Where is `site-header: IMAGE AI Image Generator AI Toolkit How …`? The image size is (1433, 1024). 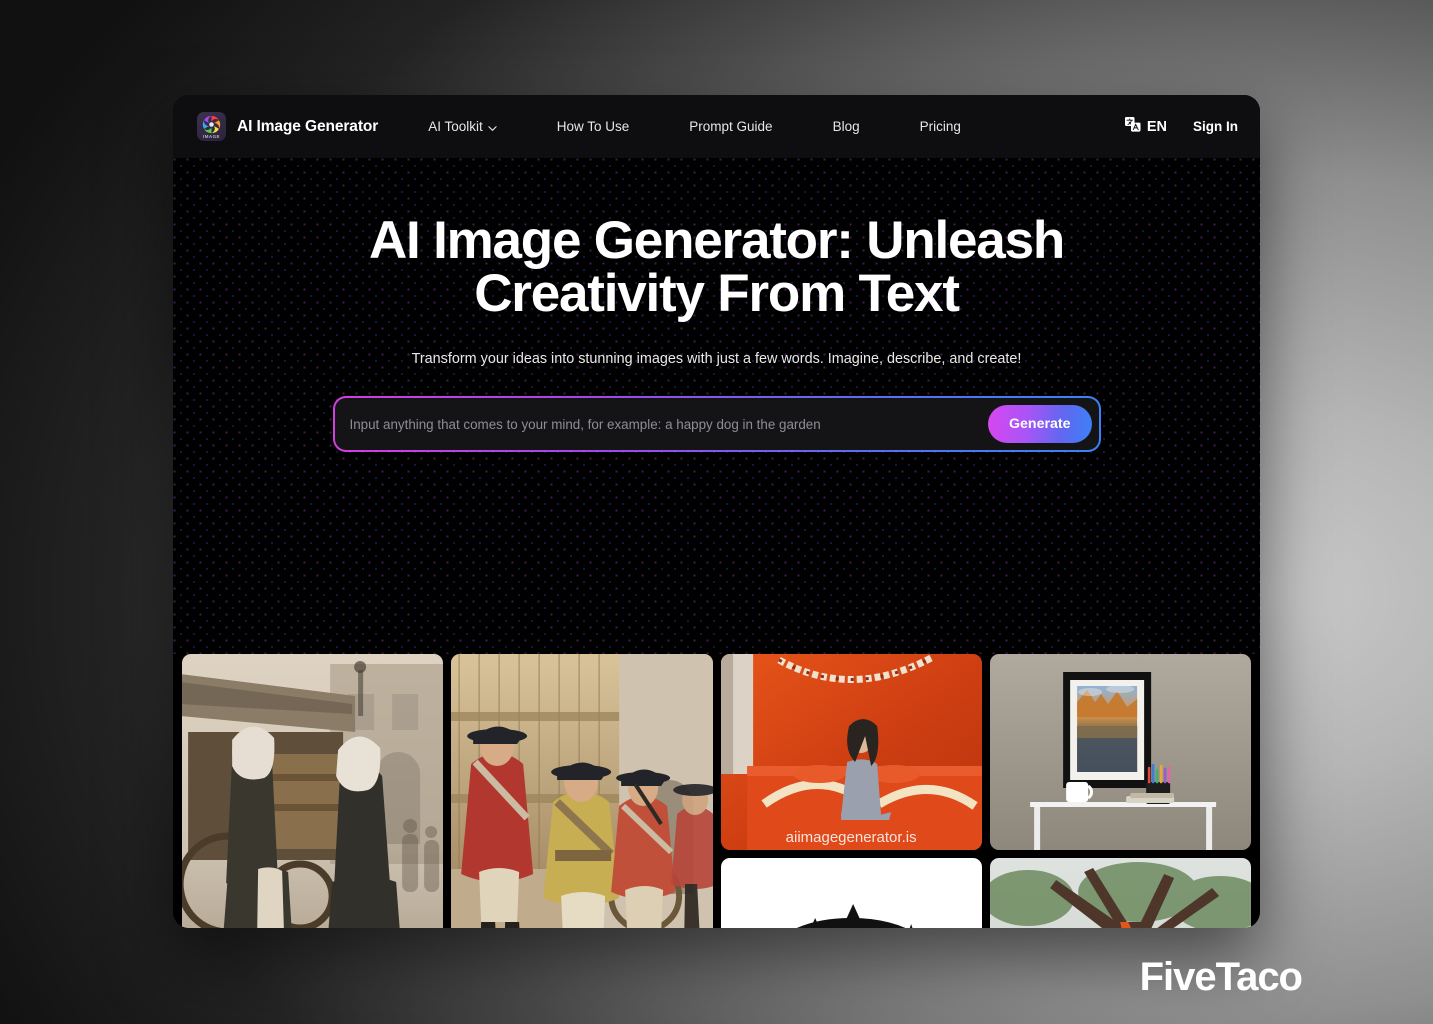 site-header: IMAGE AI Image Generator AI Toolkit How … is located at coordinates (716, 126).